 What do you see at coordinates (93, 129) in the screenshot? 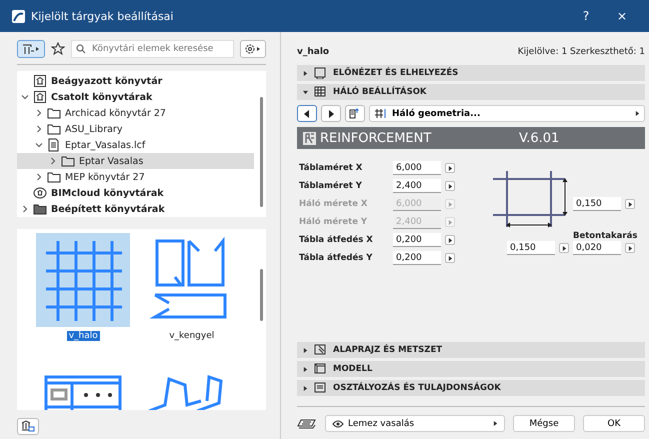
I see `tree-item-label: ASU_Library` at bounding box center [93, 129].